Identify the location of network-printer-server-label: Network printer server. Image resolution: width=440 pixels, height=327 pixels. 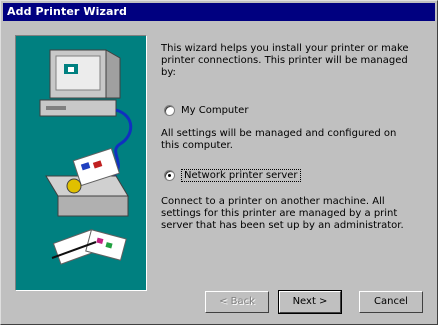
(241, 175).